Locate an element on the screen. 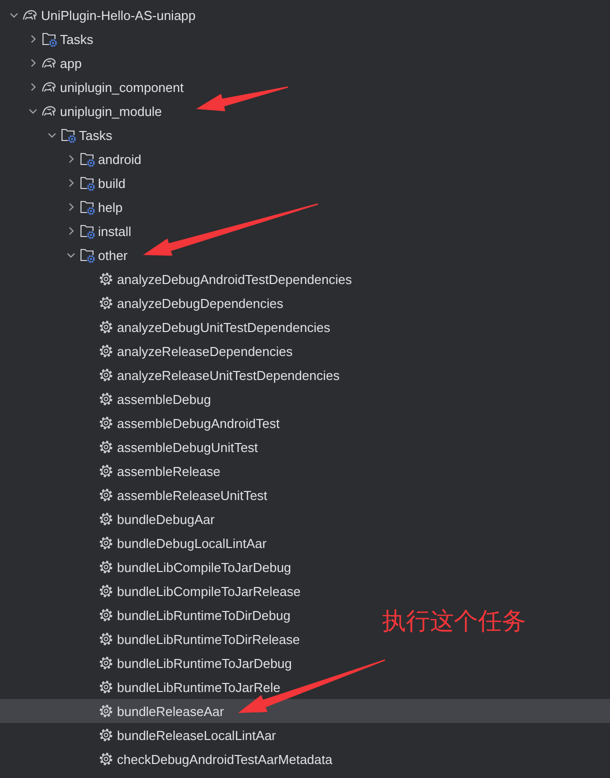 Image resolution: width=610 pixels, height=778 pixels. tree-item: analyzeDebugAndroidTestDependencies is located at coordinates (178, 279).